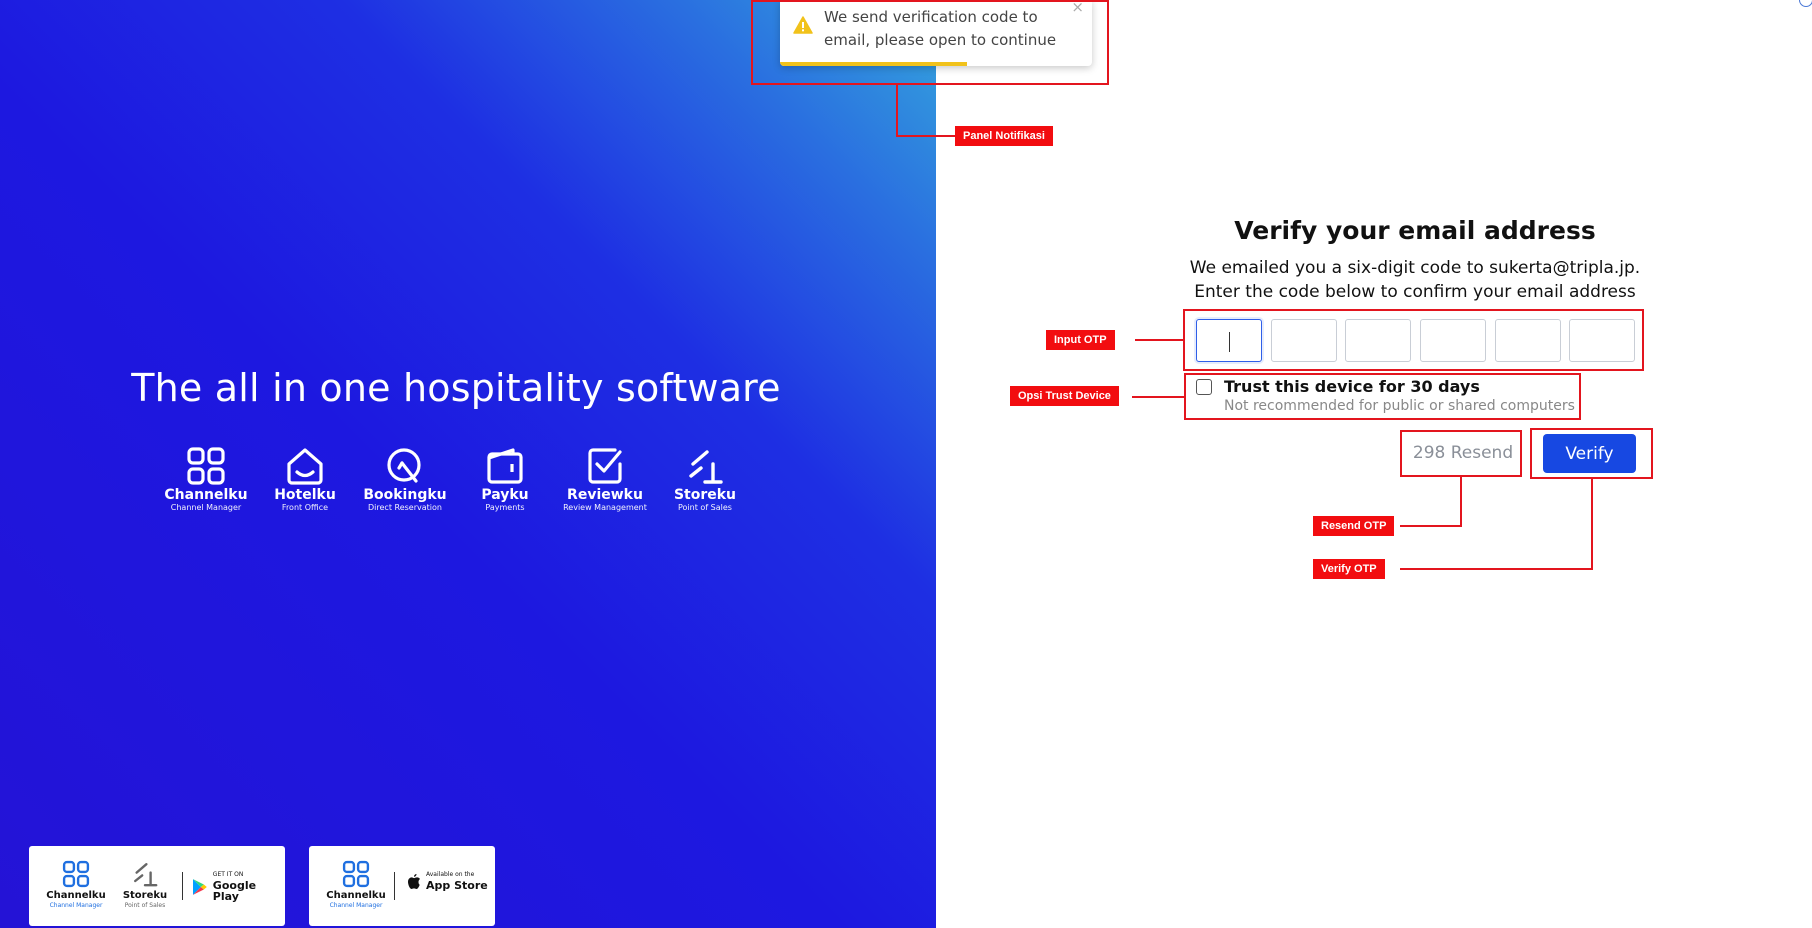 The image size is (1812, 928). Describe the element at coordinates (305, 495) in the screenshot. I see `product-name: Hotelku` at that location.